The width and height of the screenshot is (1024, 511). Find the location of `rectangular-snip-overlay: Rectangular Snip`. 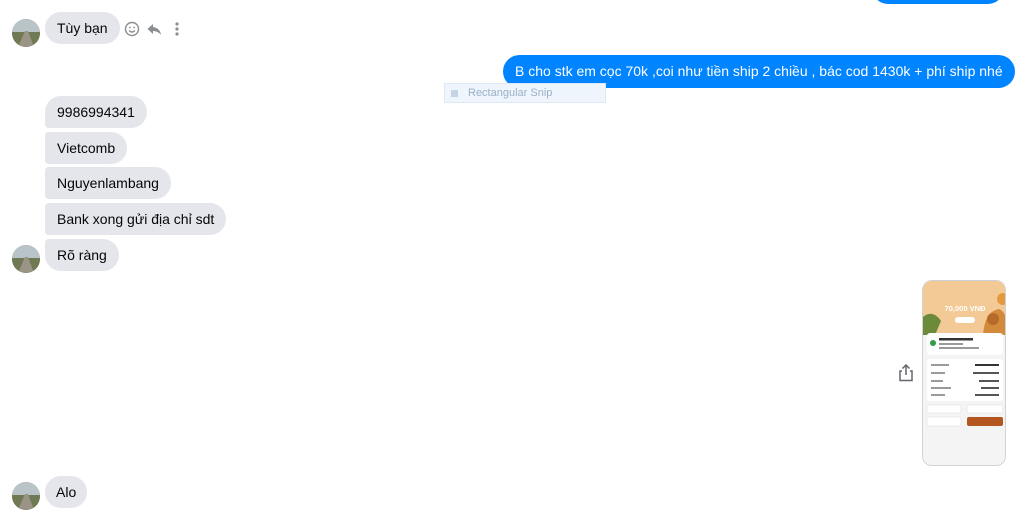

rectangular-snip-overlay: Rectangular Snip is located at coordinates (525, 93).